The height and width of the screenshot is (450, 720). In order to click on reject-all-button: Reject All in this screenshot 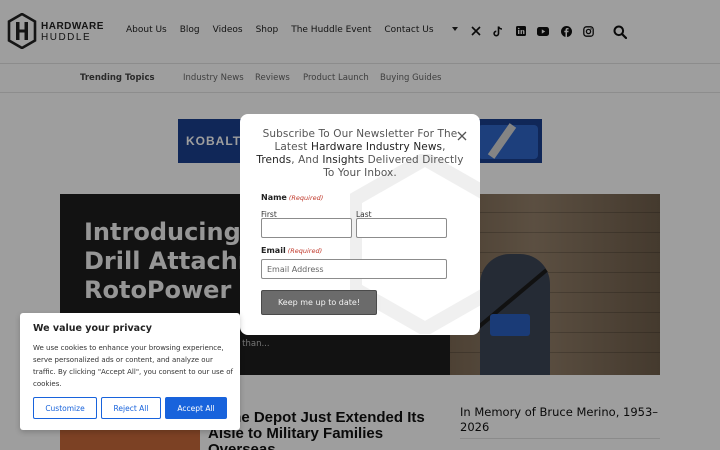, I will do `click(131, 408)`.